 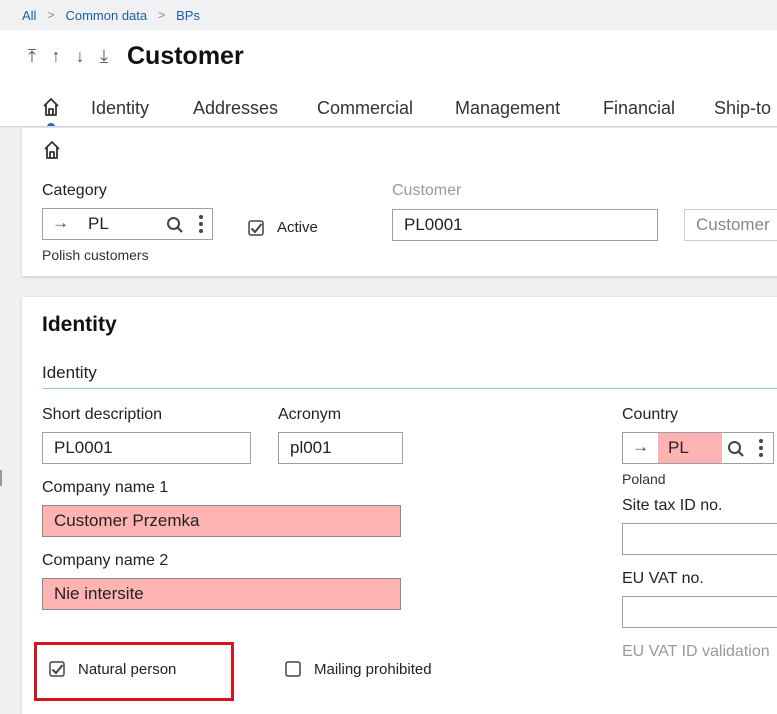 I want to click on country-lookup: → PL, so click(x=698, y=448).